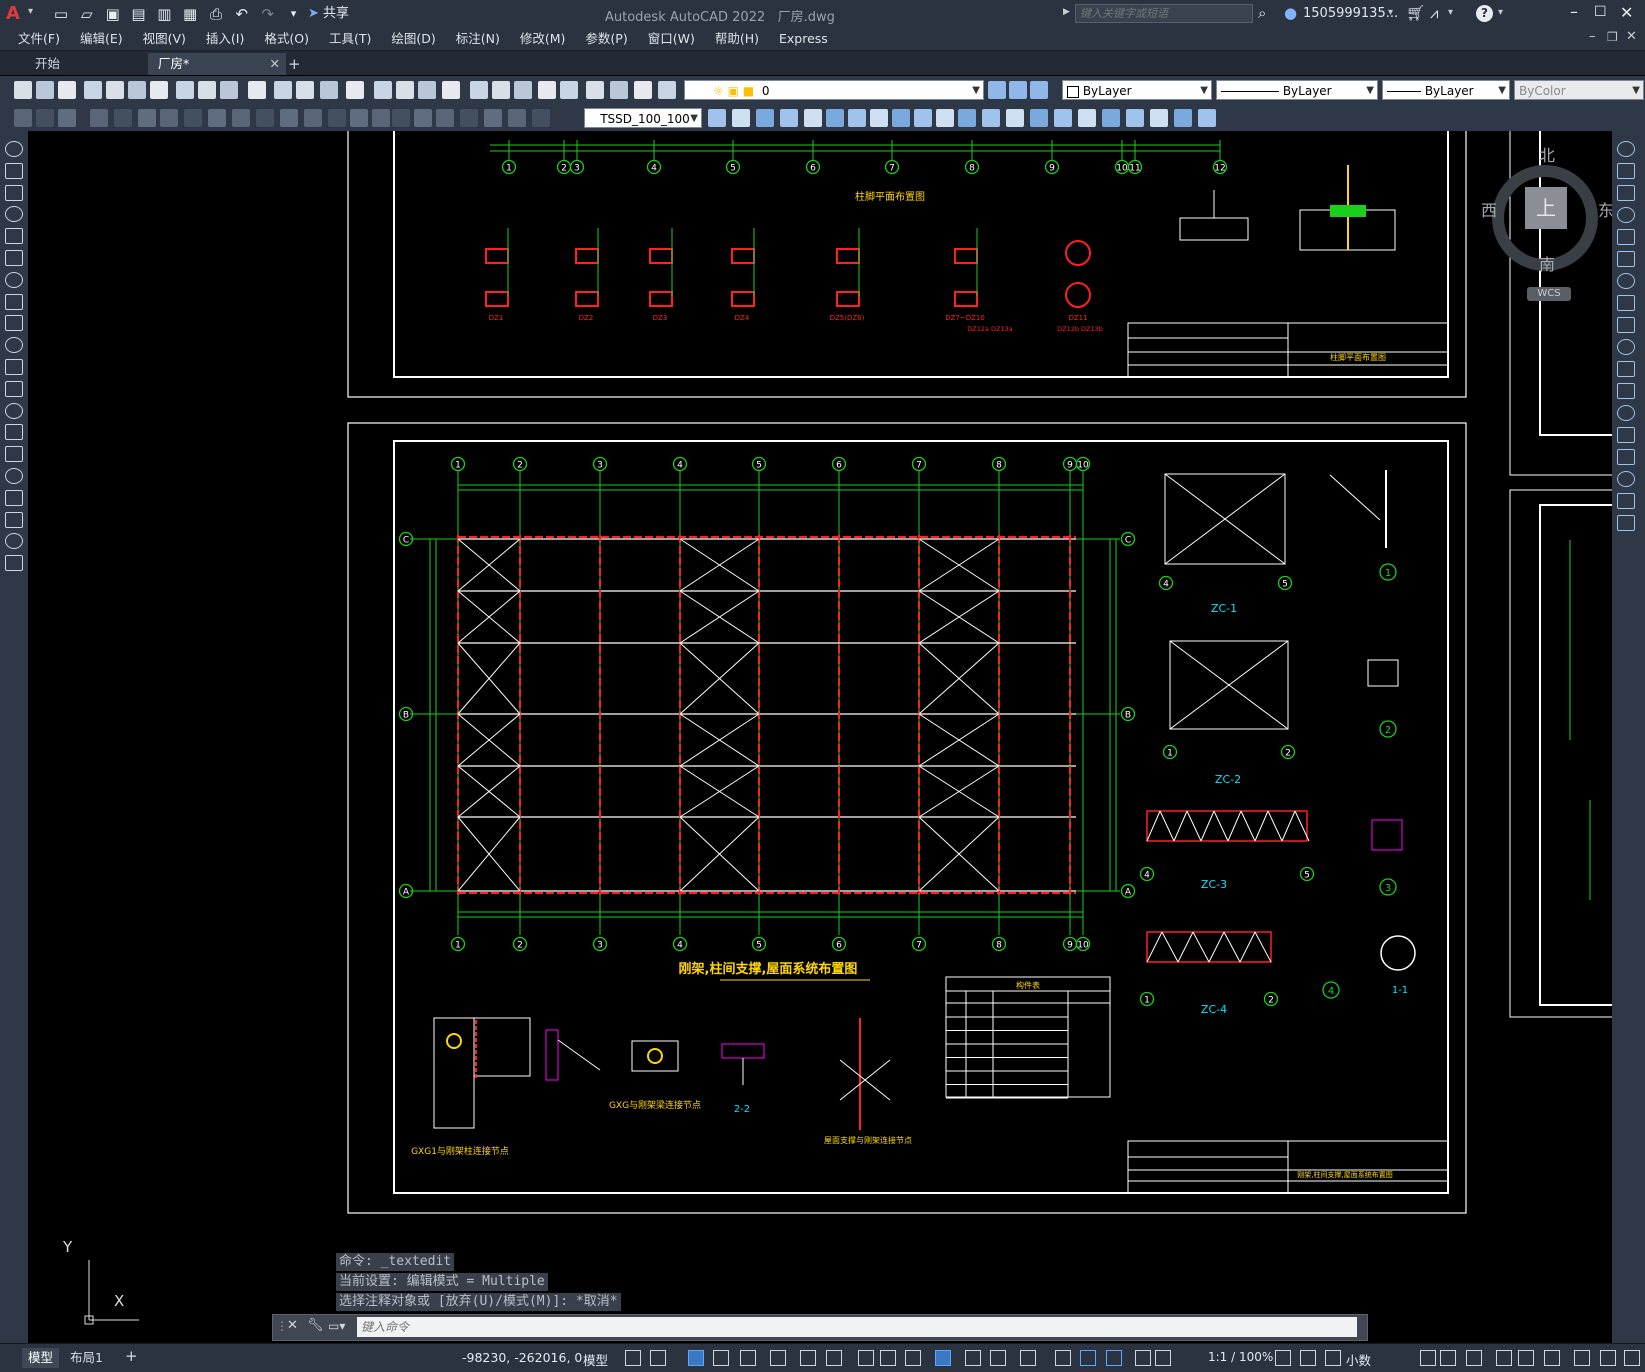  I want to click on standard-tool-3-icon, so click(93, 90).